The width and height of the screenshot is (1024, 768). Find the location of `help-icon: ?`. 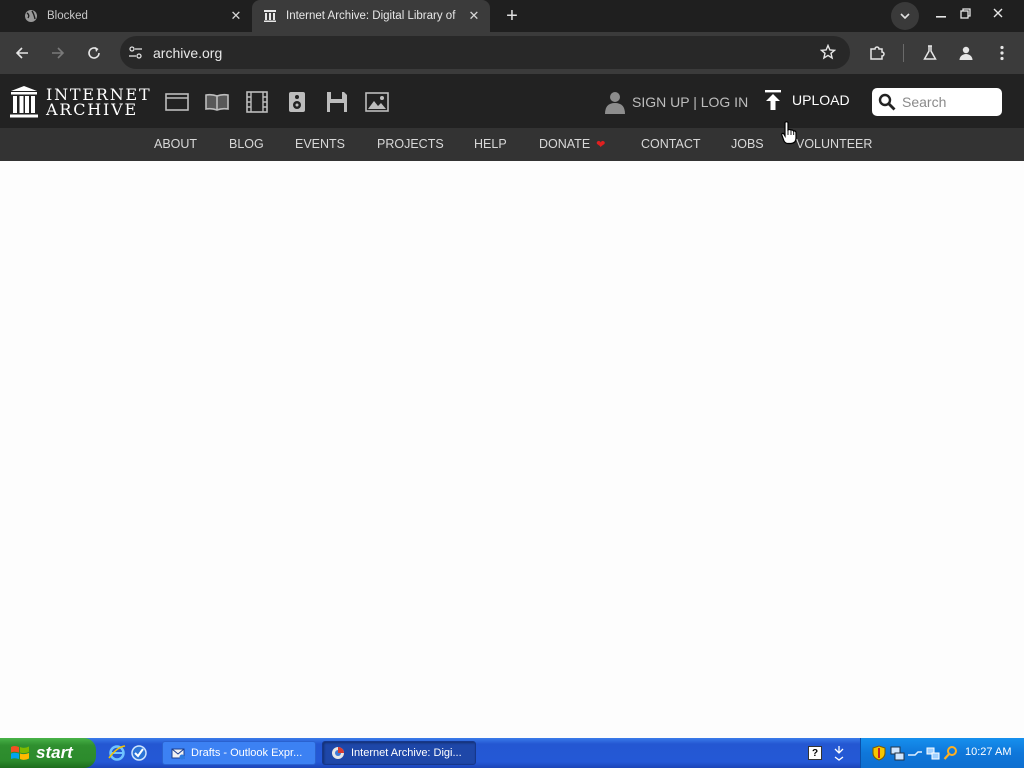

help-icon: ? is located at coordinates (815, 753).